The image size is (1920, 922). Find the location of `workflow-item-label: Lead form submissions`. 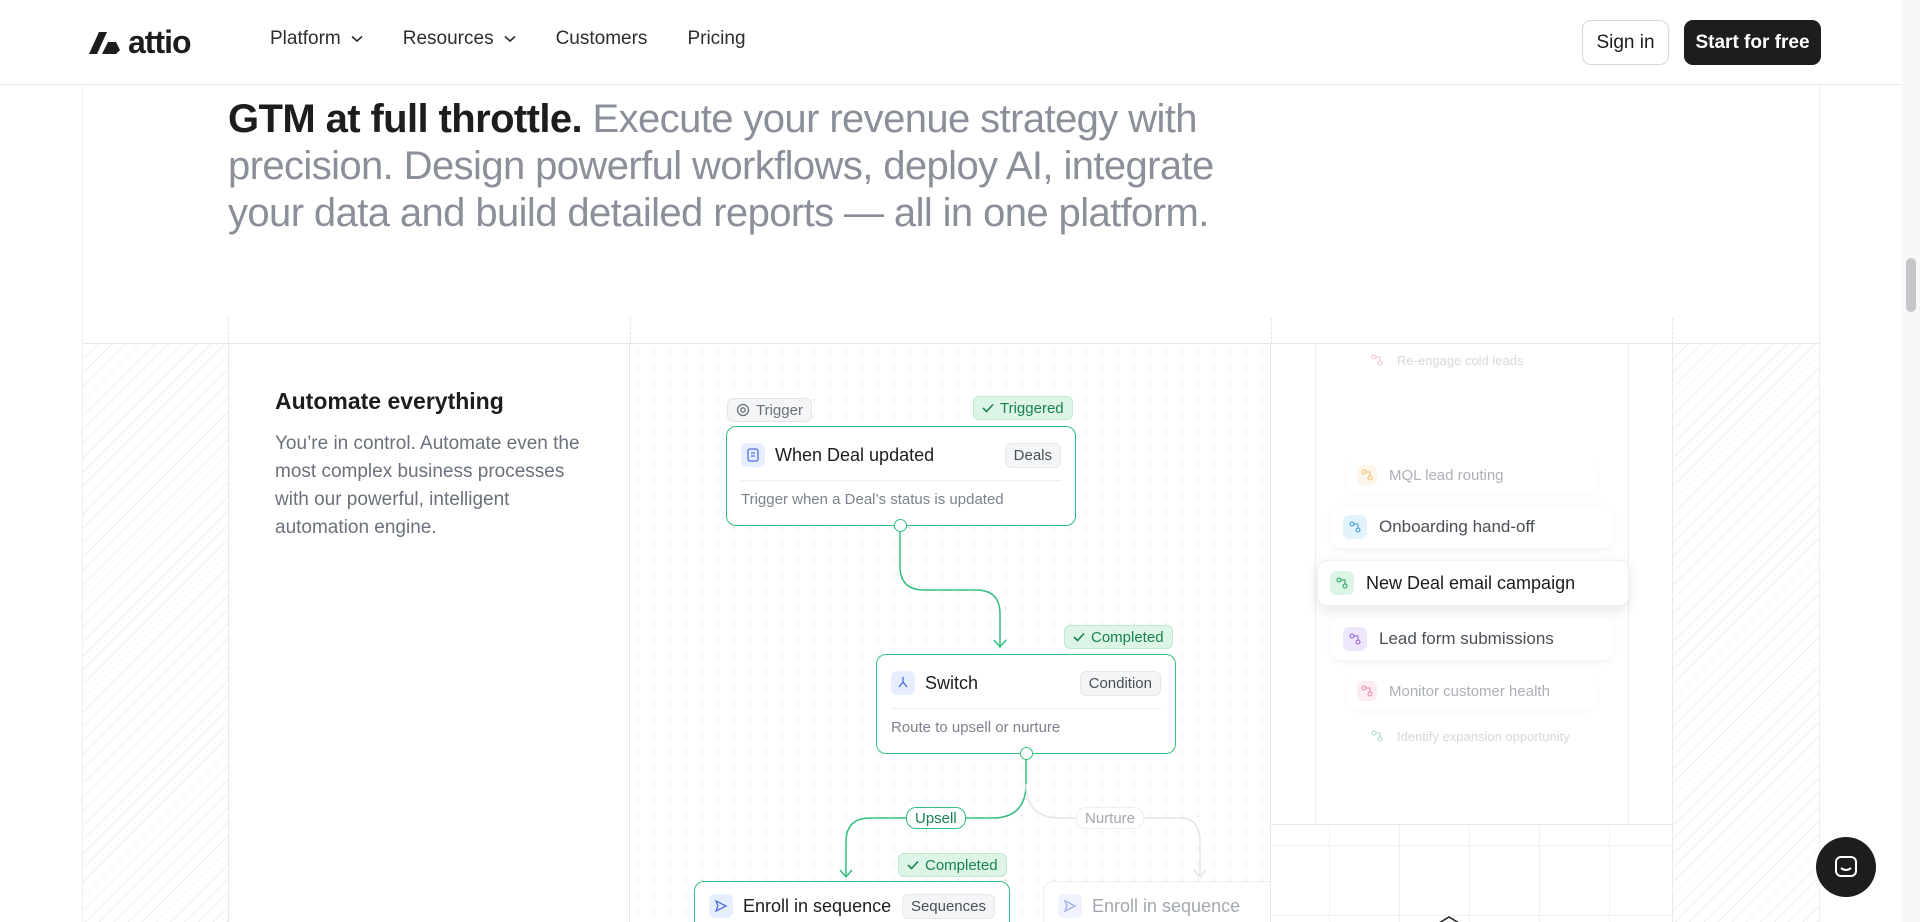

workflow-item-label: Lead form submissions is located at coordinates (1466, 638).